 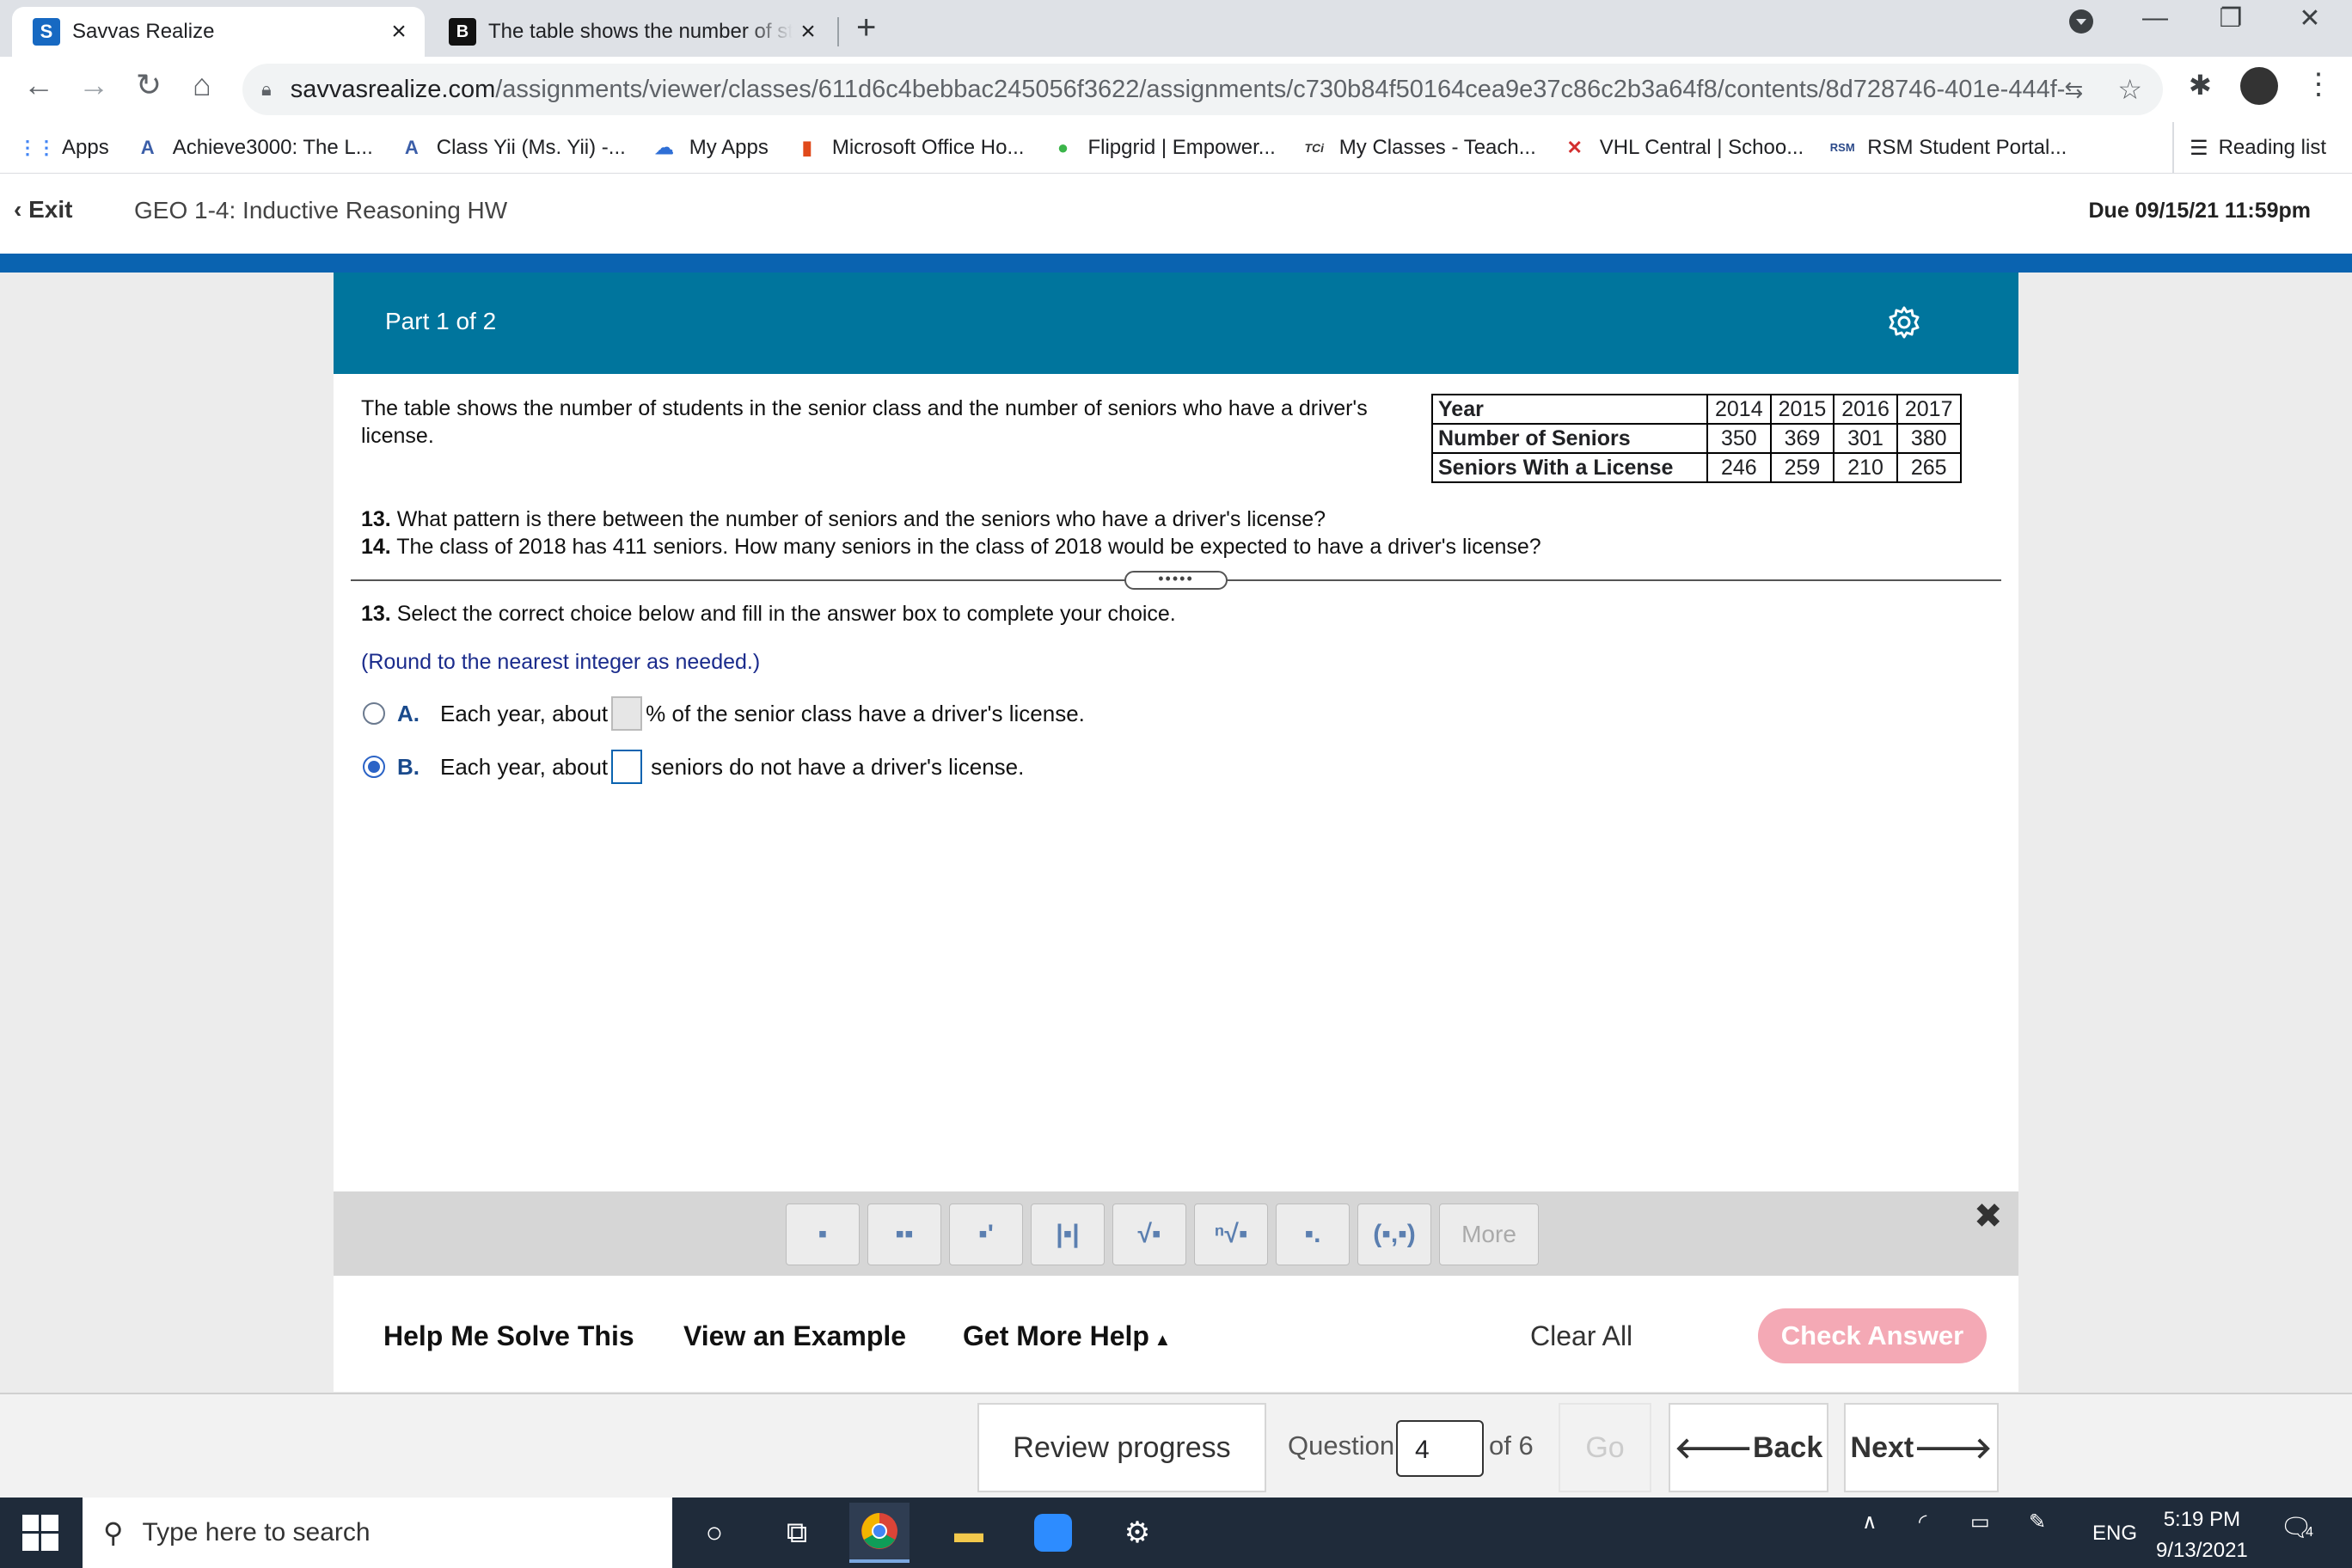 I want to click on table-row: Year 2014 2015 2016 2017, so click(x=1696, y=409).